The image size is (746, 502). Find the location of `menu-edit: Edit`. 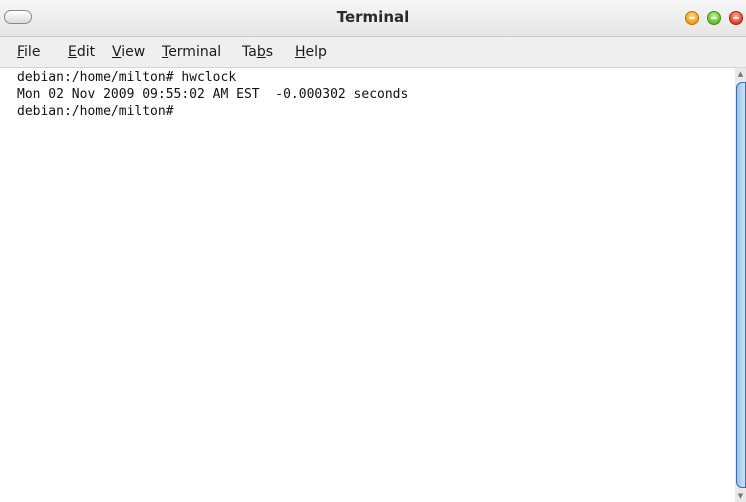

menu-edit: Edit is located at coordinates (81, 52).